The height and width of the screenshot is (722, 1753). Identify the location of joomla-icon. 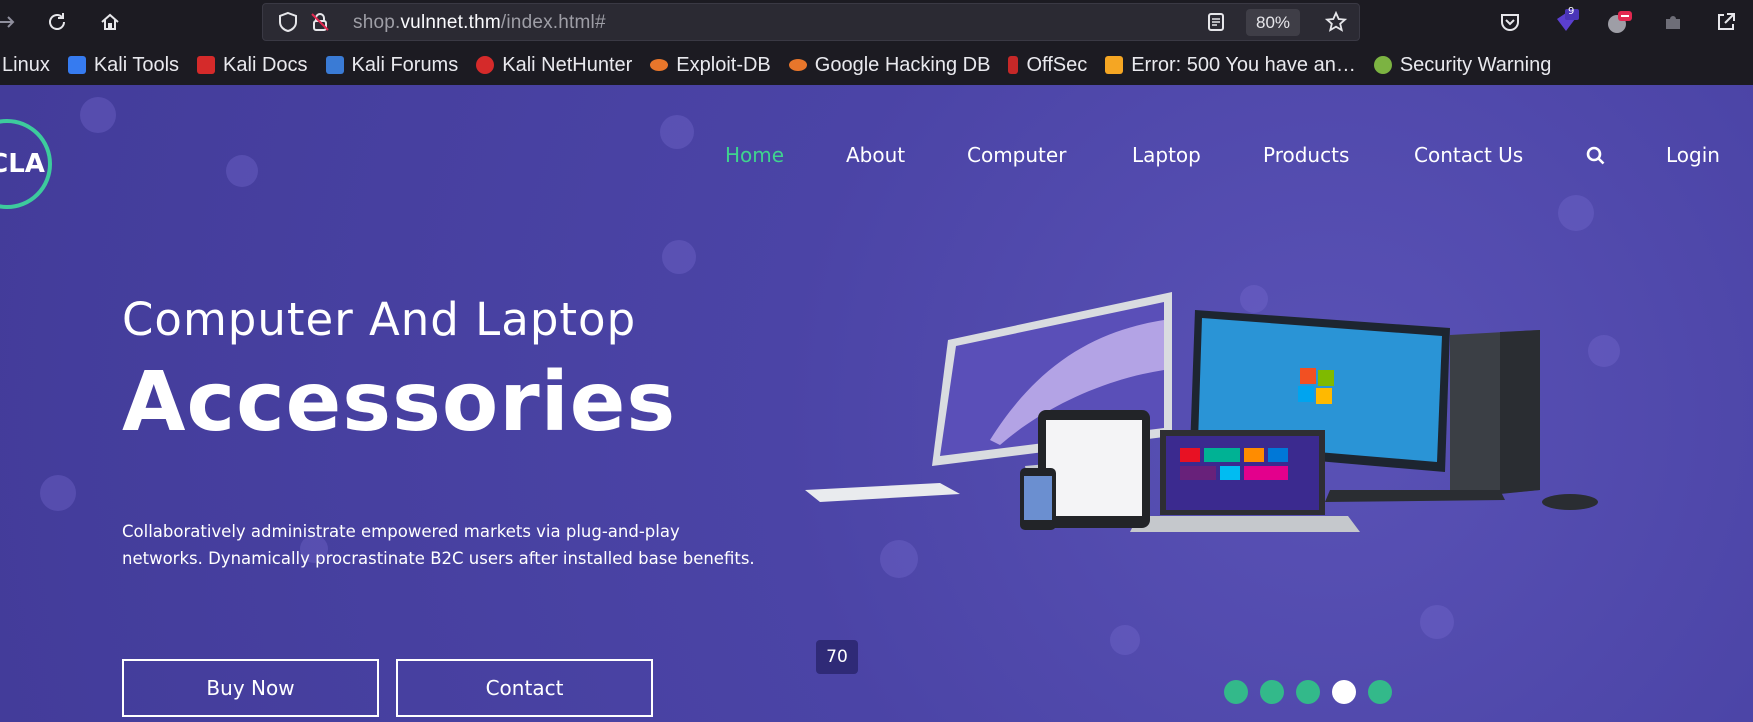
(1114, 65).